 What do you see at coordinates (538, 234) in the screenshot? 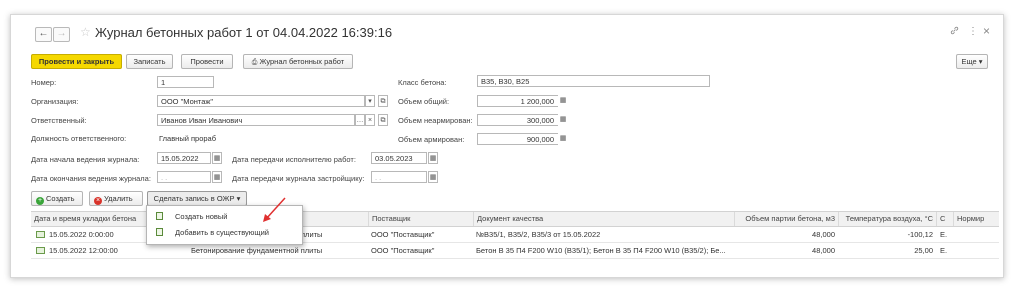
I see `row-quality-doc: №В35/1, В35/2, В35/3 от 15.05.2022` at bounding box center [538, 234].